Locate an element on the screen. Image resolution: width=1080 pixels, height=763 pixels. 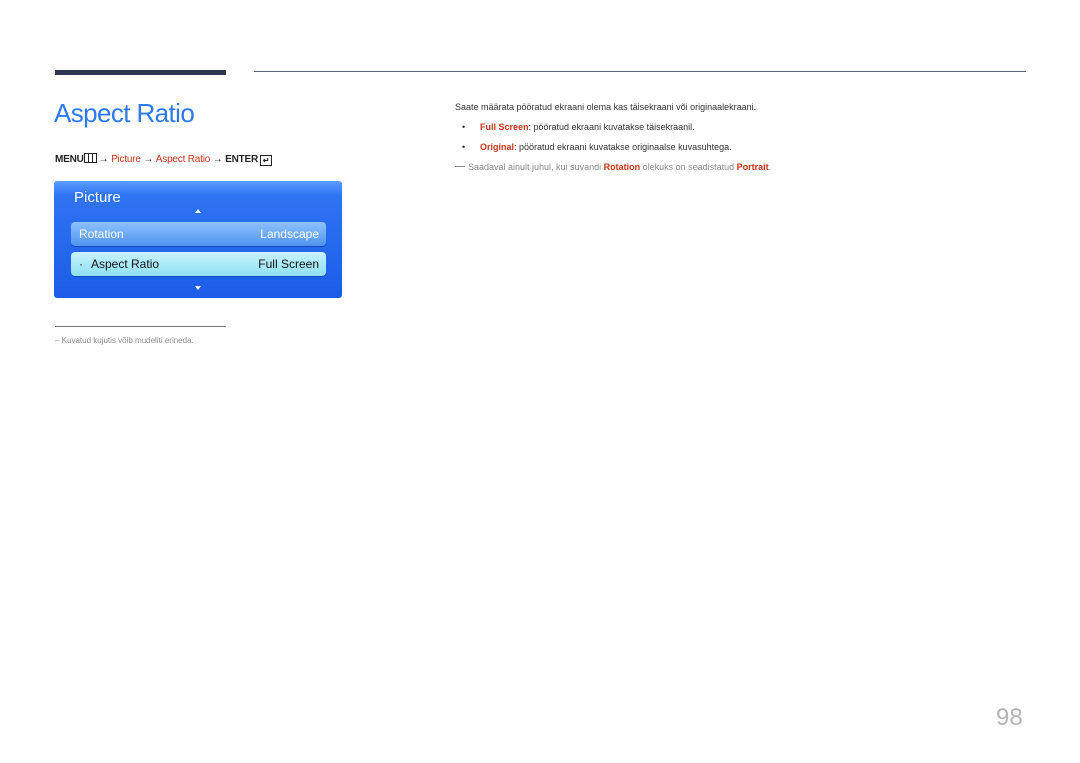
path-step-picture: Picture is located at coordinates (126, 159).